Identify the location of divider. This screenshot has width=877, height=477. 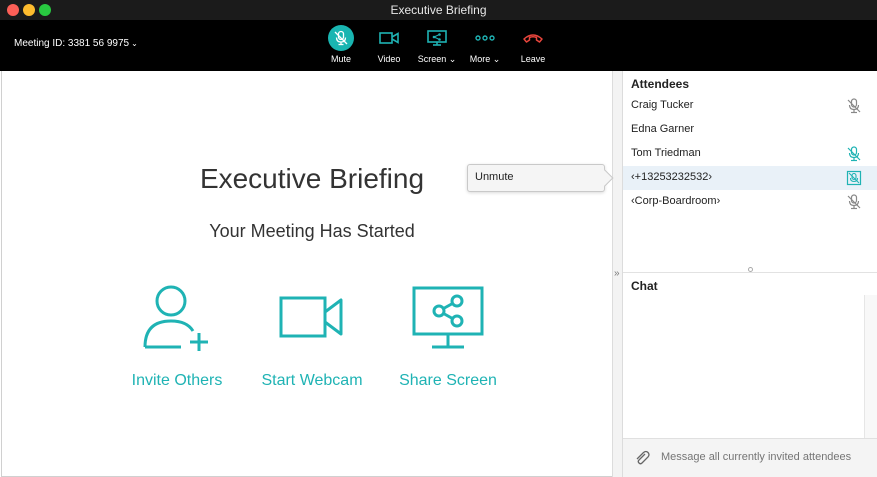
(750, 272).